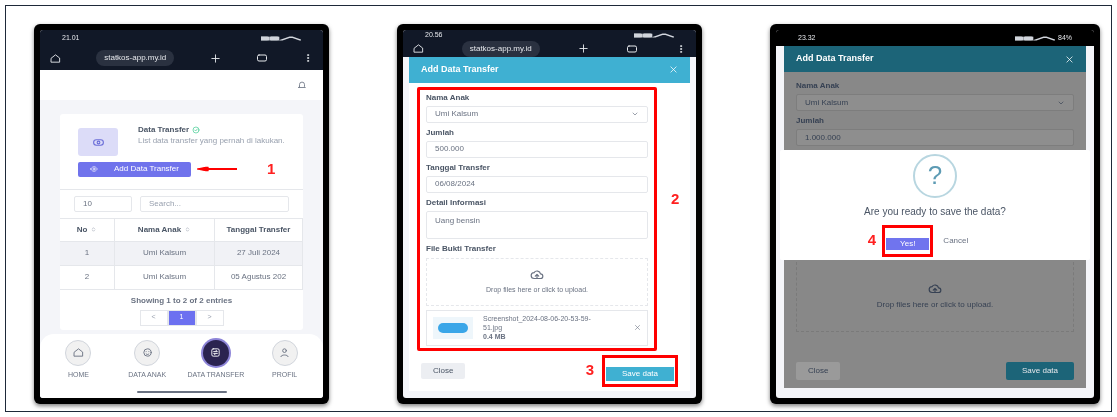 This screenshot has height=417, width=1117. What do you see at coordinates (259, 229) in the screenshot?
I see `column-header: Tanggal Transfer` at bounding box center [259, 229].